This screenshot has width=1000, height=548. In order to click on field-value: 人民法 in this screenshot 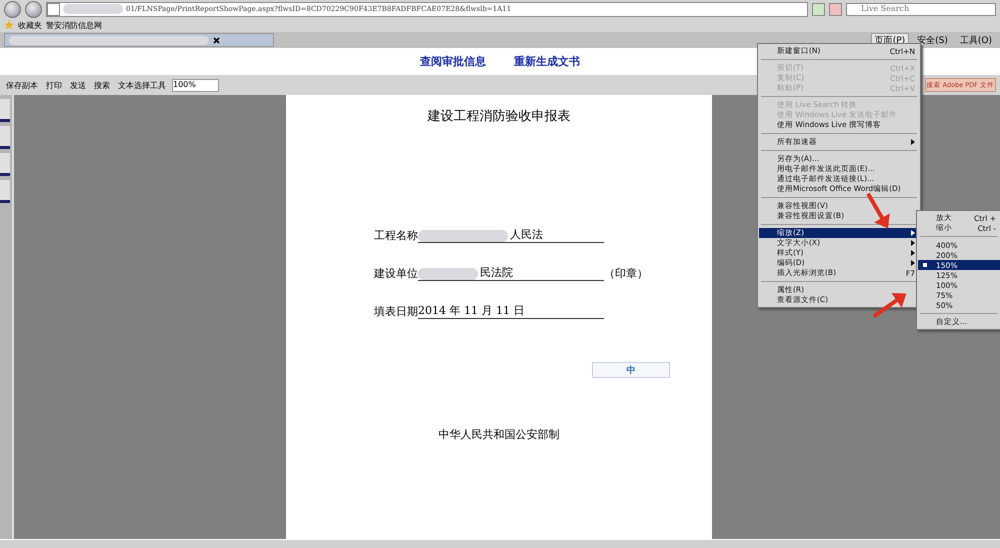, I will do `click(526, 234)`.